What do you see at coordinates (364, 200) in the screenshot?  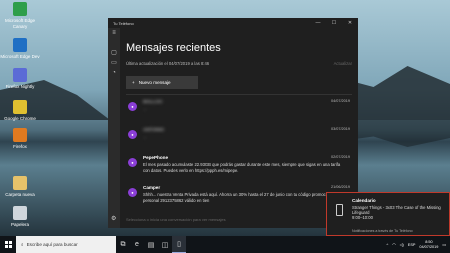 I see `toast-title: Calendario` at bounding box center [364, 200].